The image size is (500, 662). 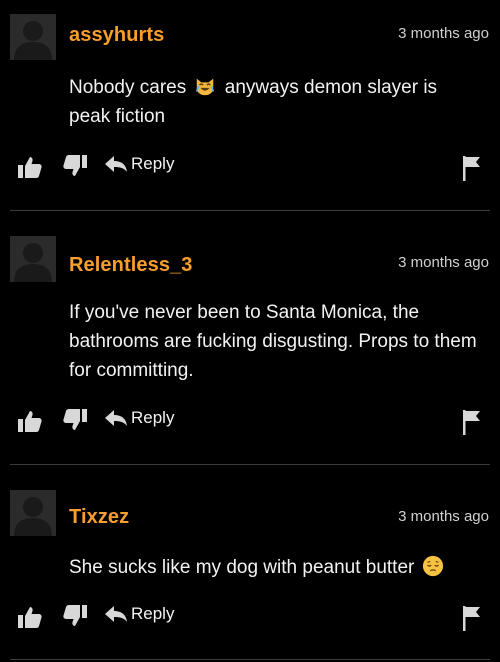 I want to click on username: Relentless_3, so click(x=131, y=265).